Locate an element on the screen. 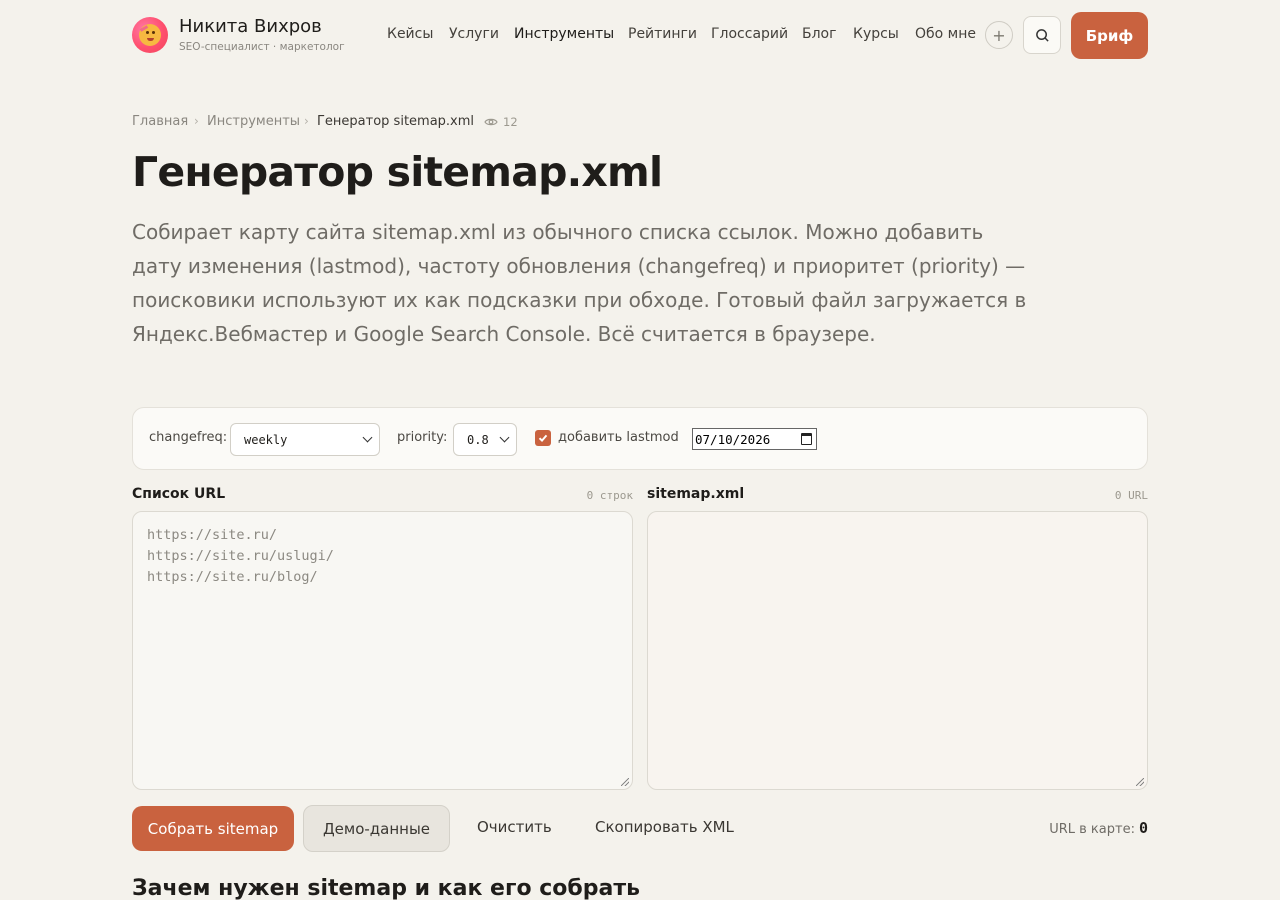 The height and width of the screenshot is (900, 1280). avatar-logo is located at coordinates (150, 35).